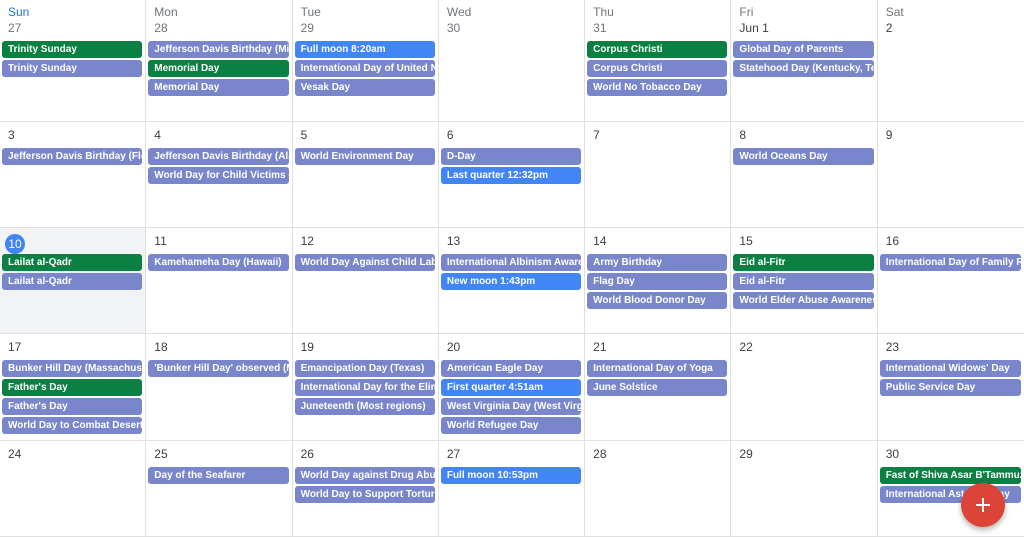 The width and height of the screenshot is (1024, 537). What do you see at coordinates (745, 241) in the screenshot?
I see `date-number: 15` at bounding box center [745, 241].